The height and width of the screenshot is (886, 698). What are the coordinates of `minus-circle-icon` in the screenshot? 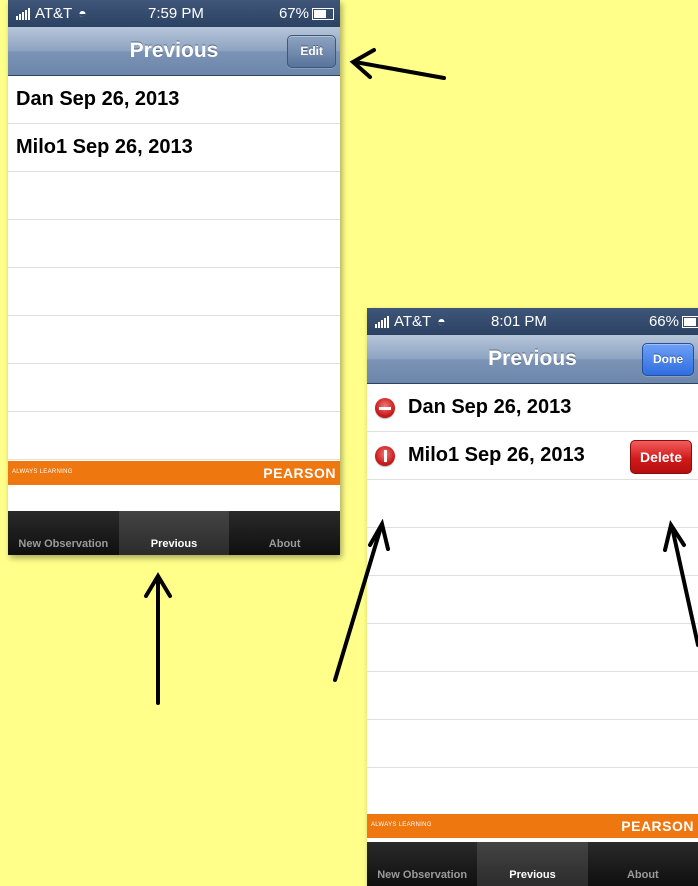 It's located at (385, 408).